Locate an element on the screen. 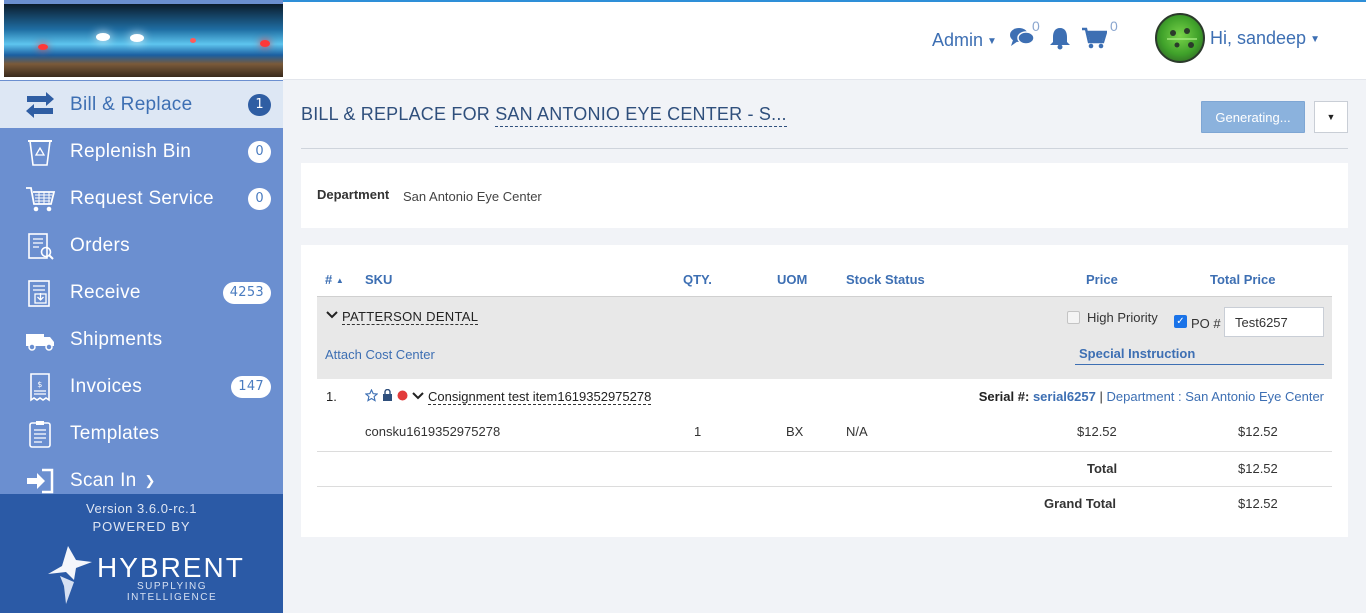 This screenshot has height=613, width=1366. item-stock-status: N/A is located at coordinates (857, 431).